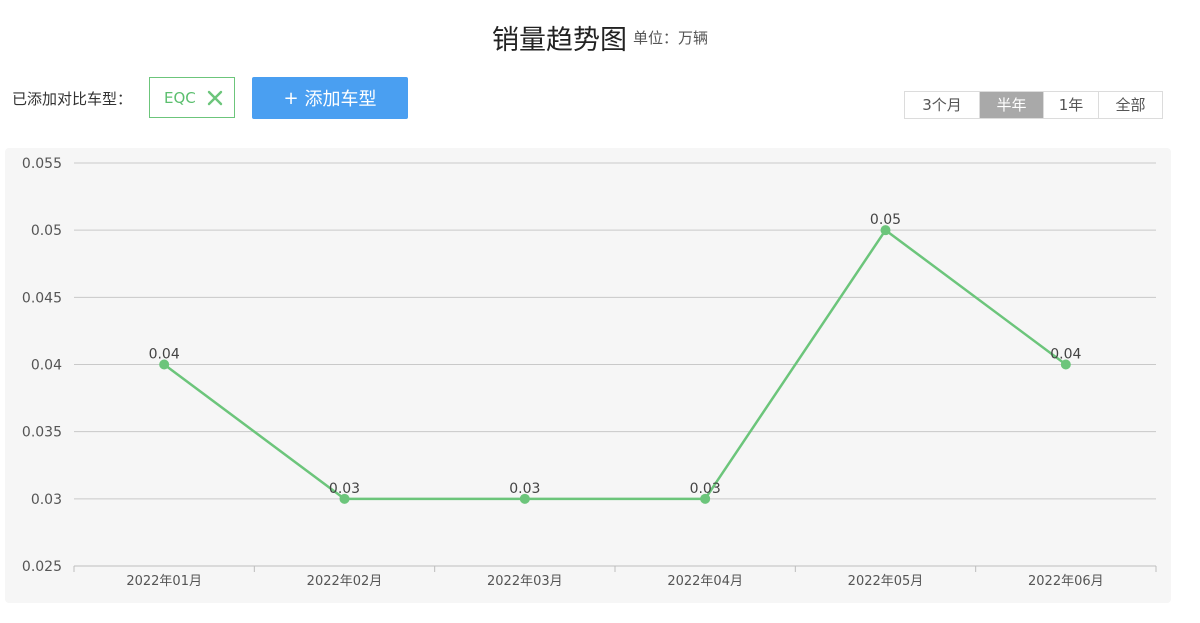 This screenshot has height=623, width=1200. I want to click on compare-tag-eqc: EQC, so click(192, 97).